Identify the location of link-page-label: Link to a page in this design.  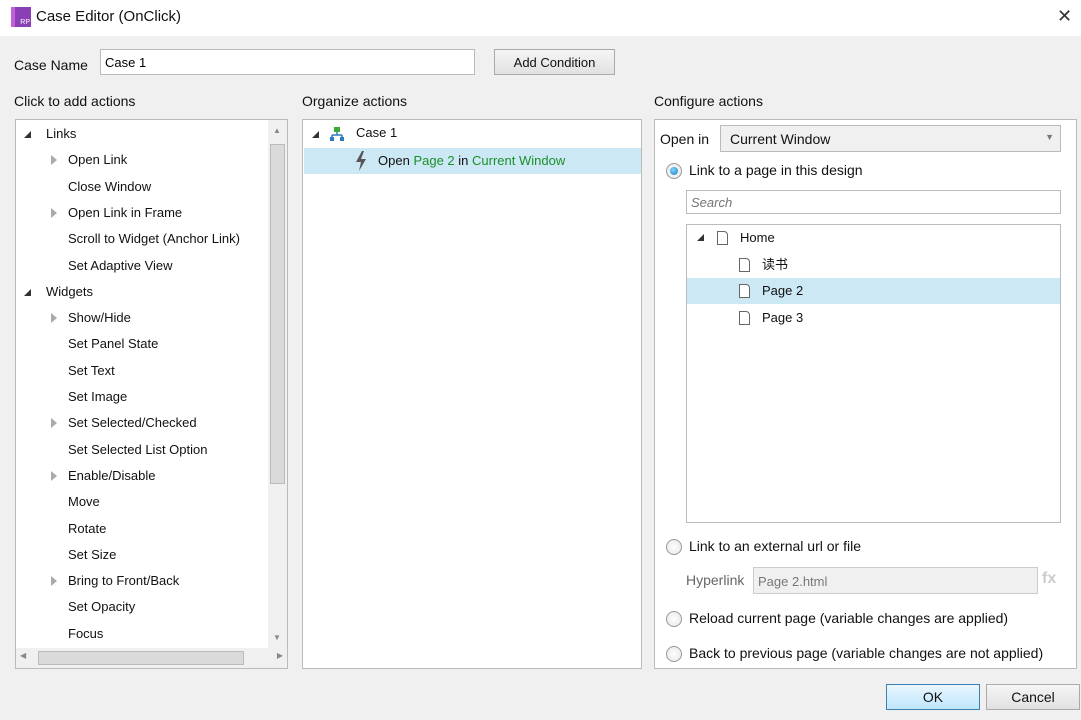
(776, 170).